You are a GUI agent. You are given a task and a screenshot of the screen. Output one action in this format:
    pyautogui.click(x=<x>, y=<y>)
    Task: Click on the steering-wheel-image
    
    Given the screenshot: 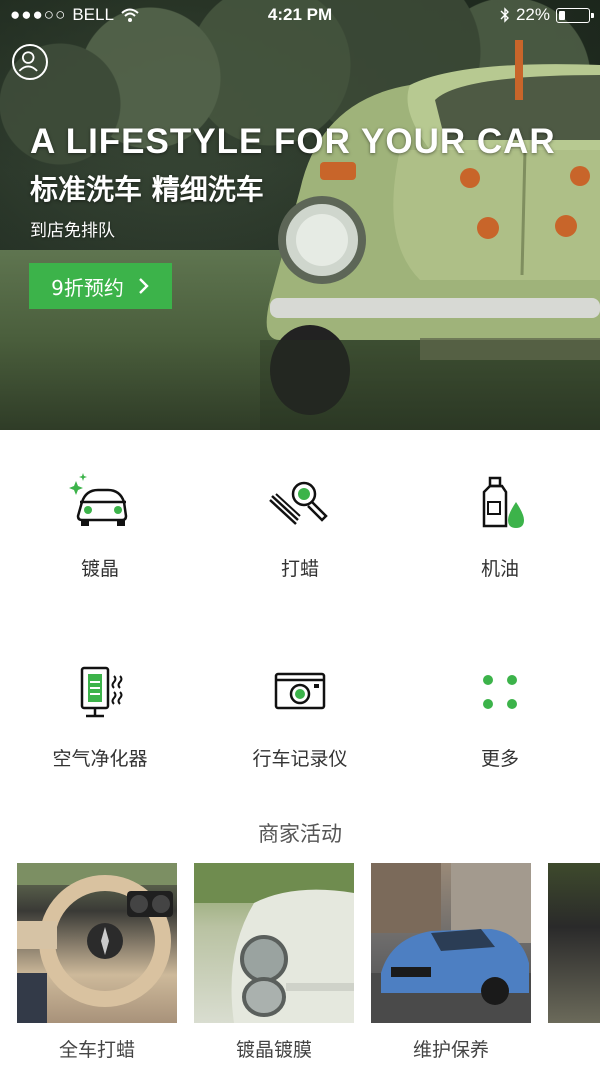 What is the action you would take?
    pyautogui.click(x=97, y=943)
    